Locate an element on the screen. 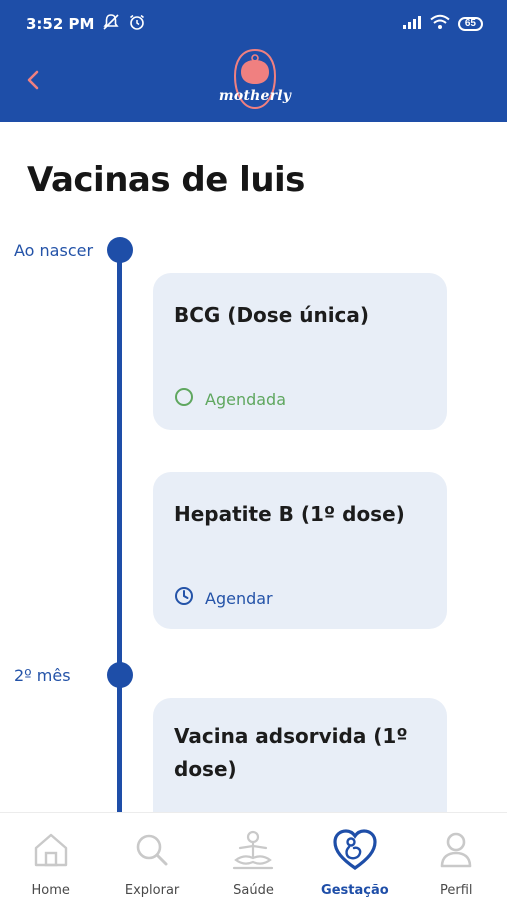 The image size is (507, 900). timeline-label-birth: Ao nascer is located at coordinates (54, 250).